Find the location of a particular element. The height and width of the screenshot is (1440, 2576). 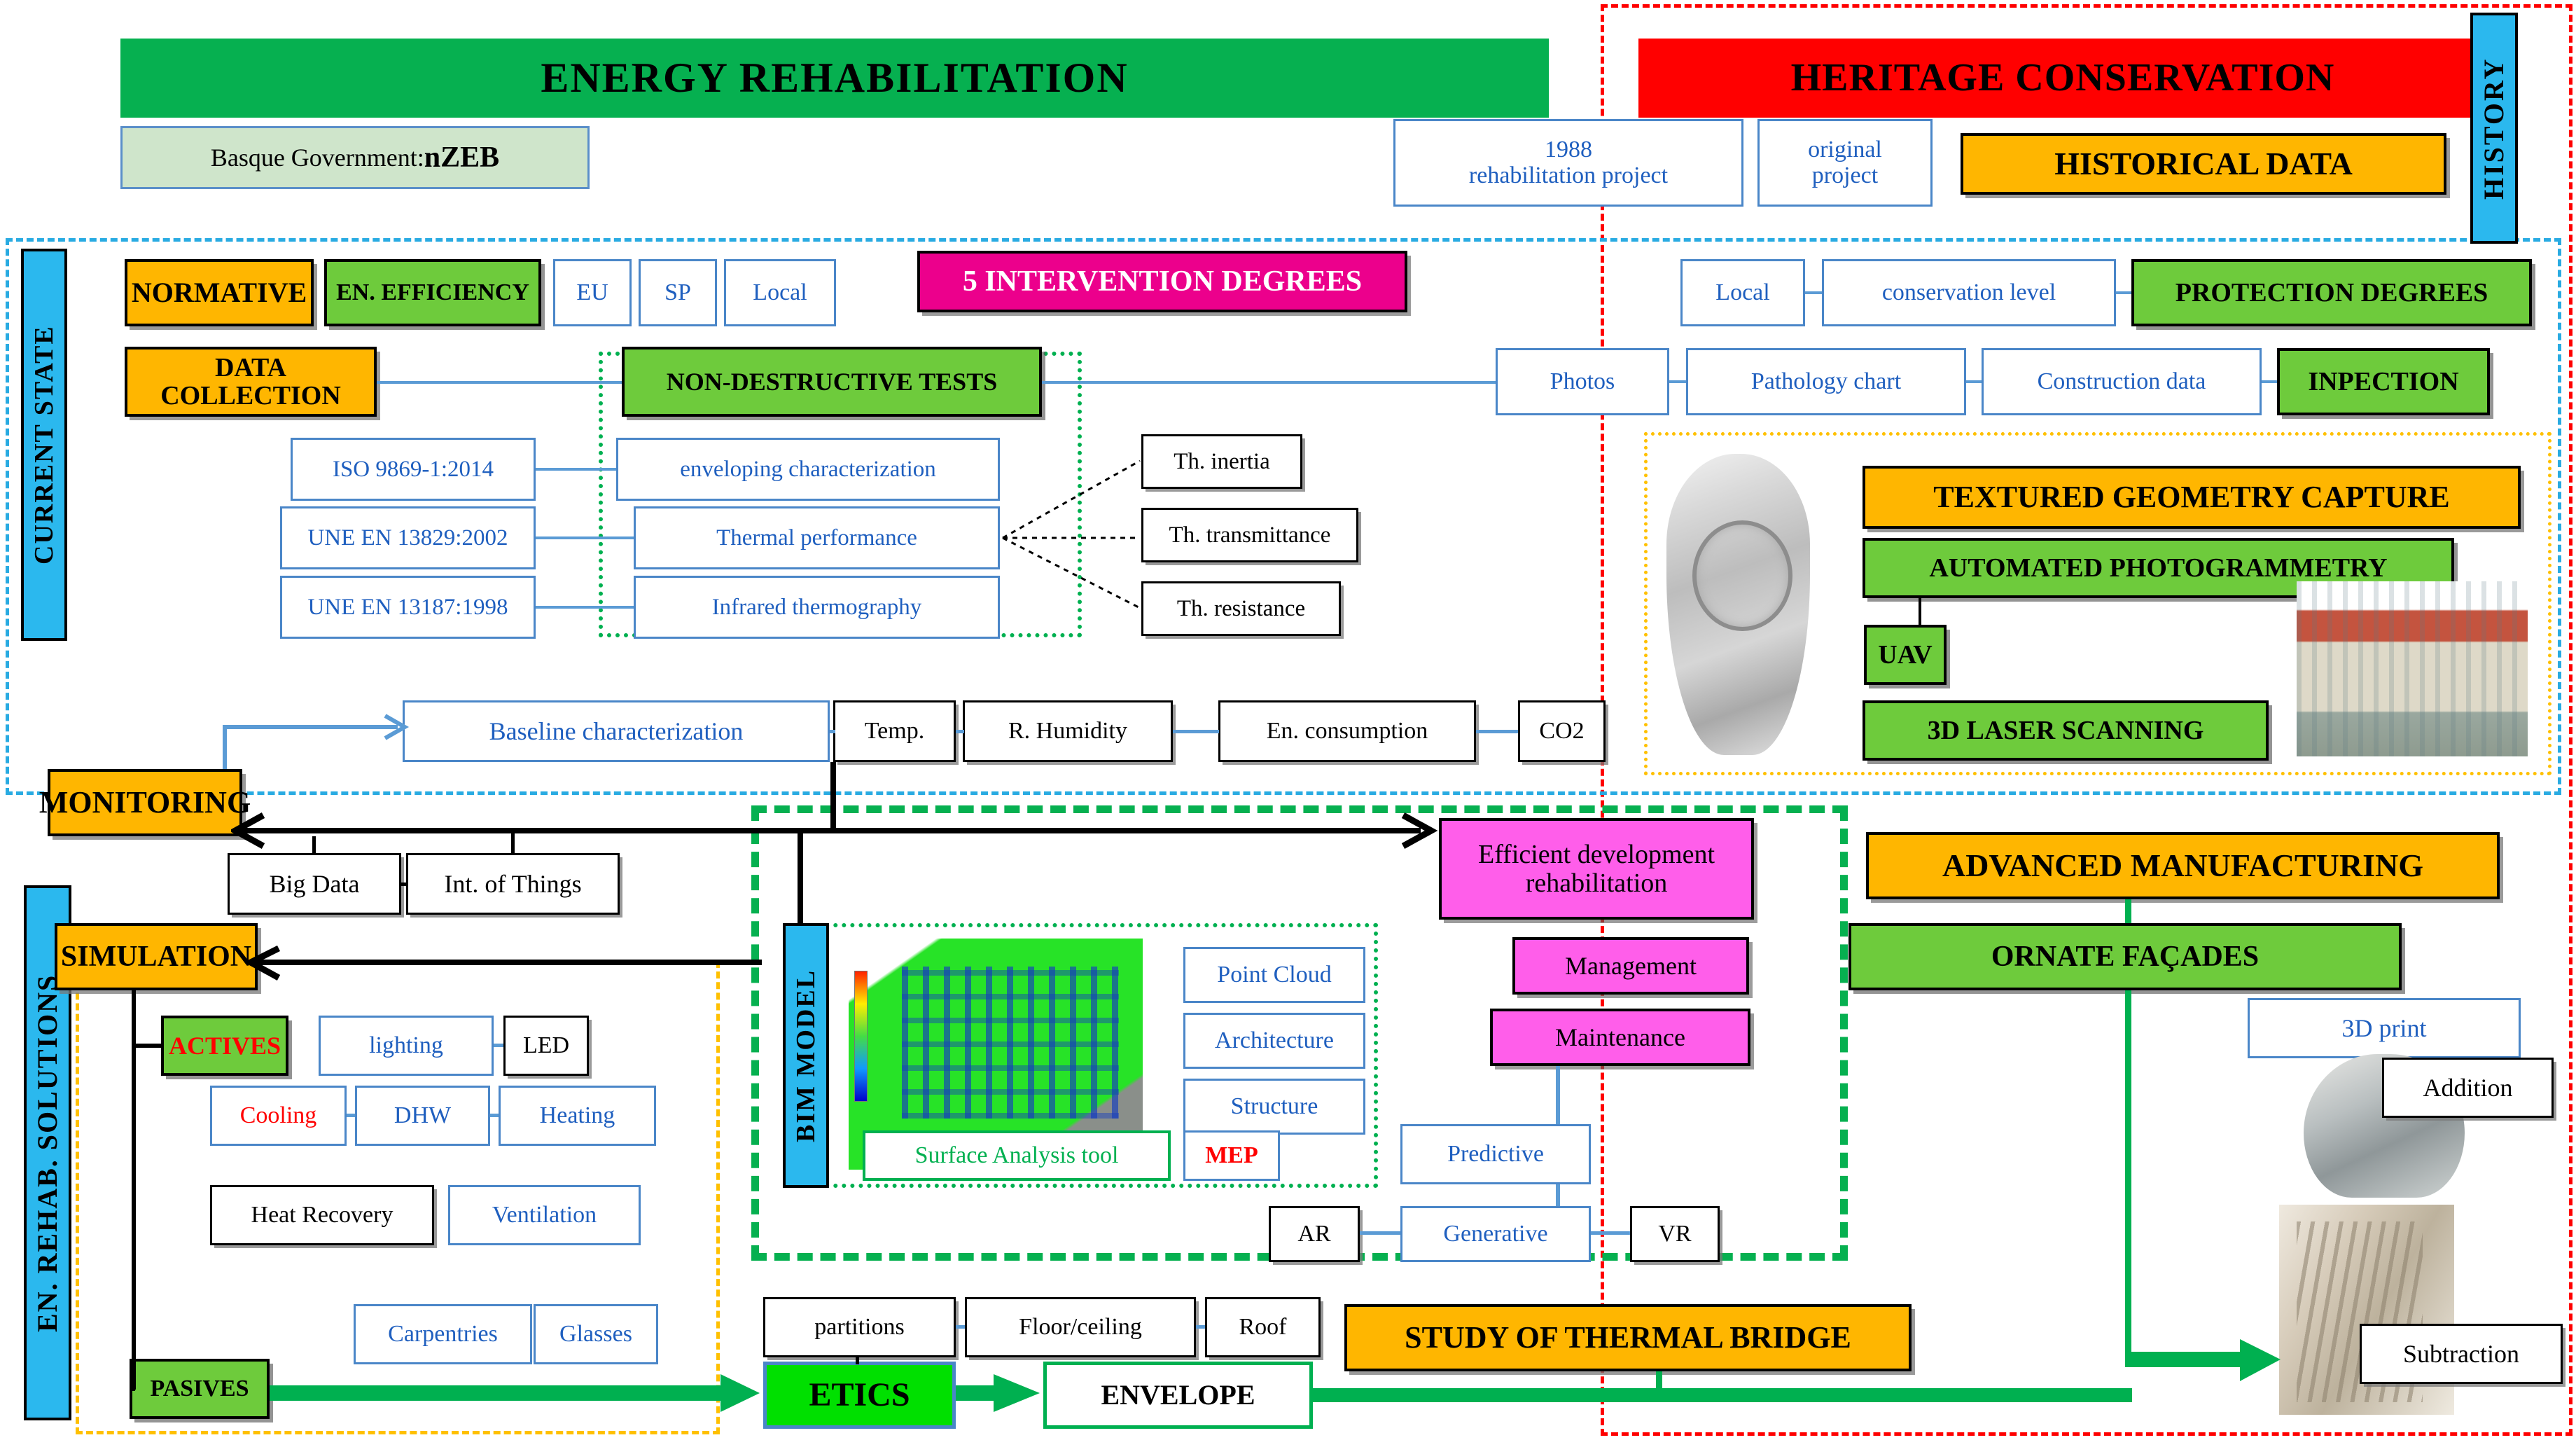

big-data-box: Big Data is located at coordinates (314, 884).